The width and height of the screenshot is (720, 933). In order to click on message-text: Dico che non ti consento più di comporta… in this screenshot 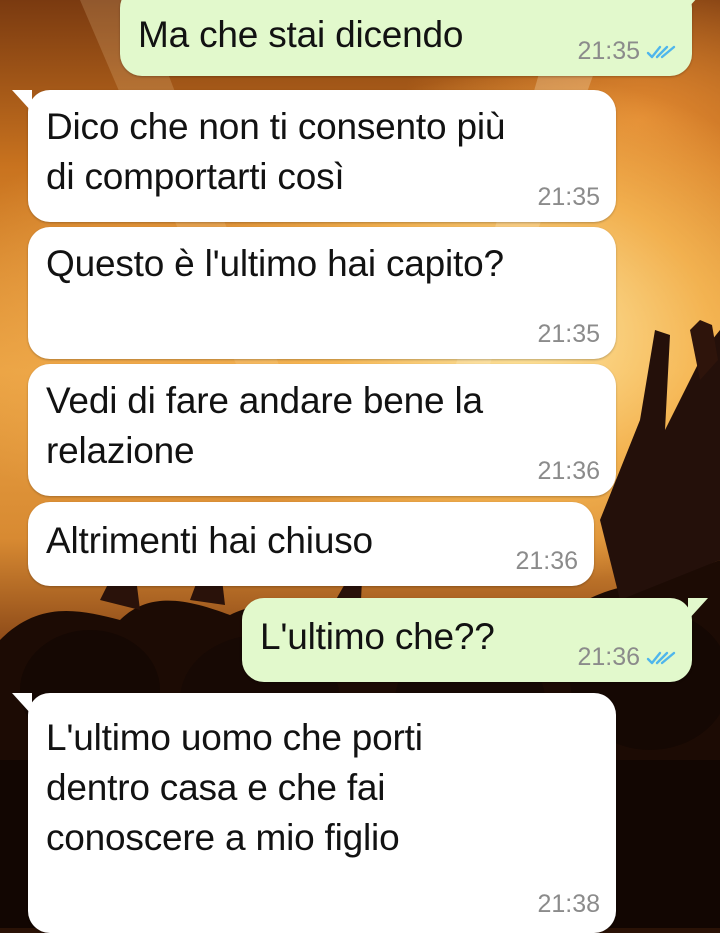, I will do `click(276, 151)`.